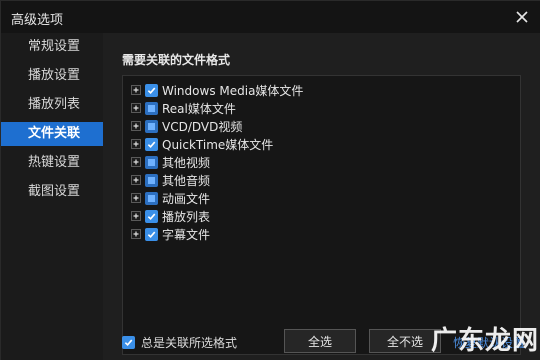 This screenshot has height=360, width=540. I want to click on file-type-label: 播放列表, so click(186, 216).